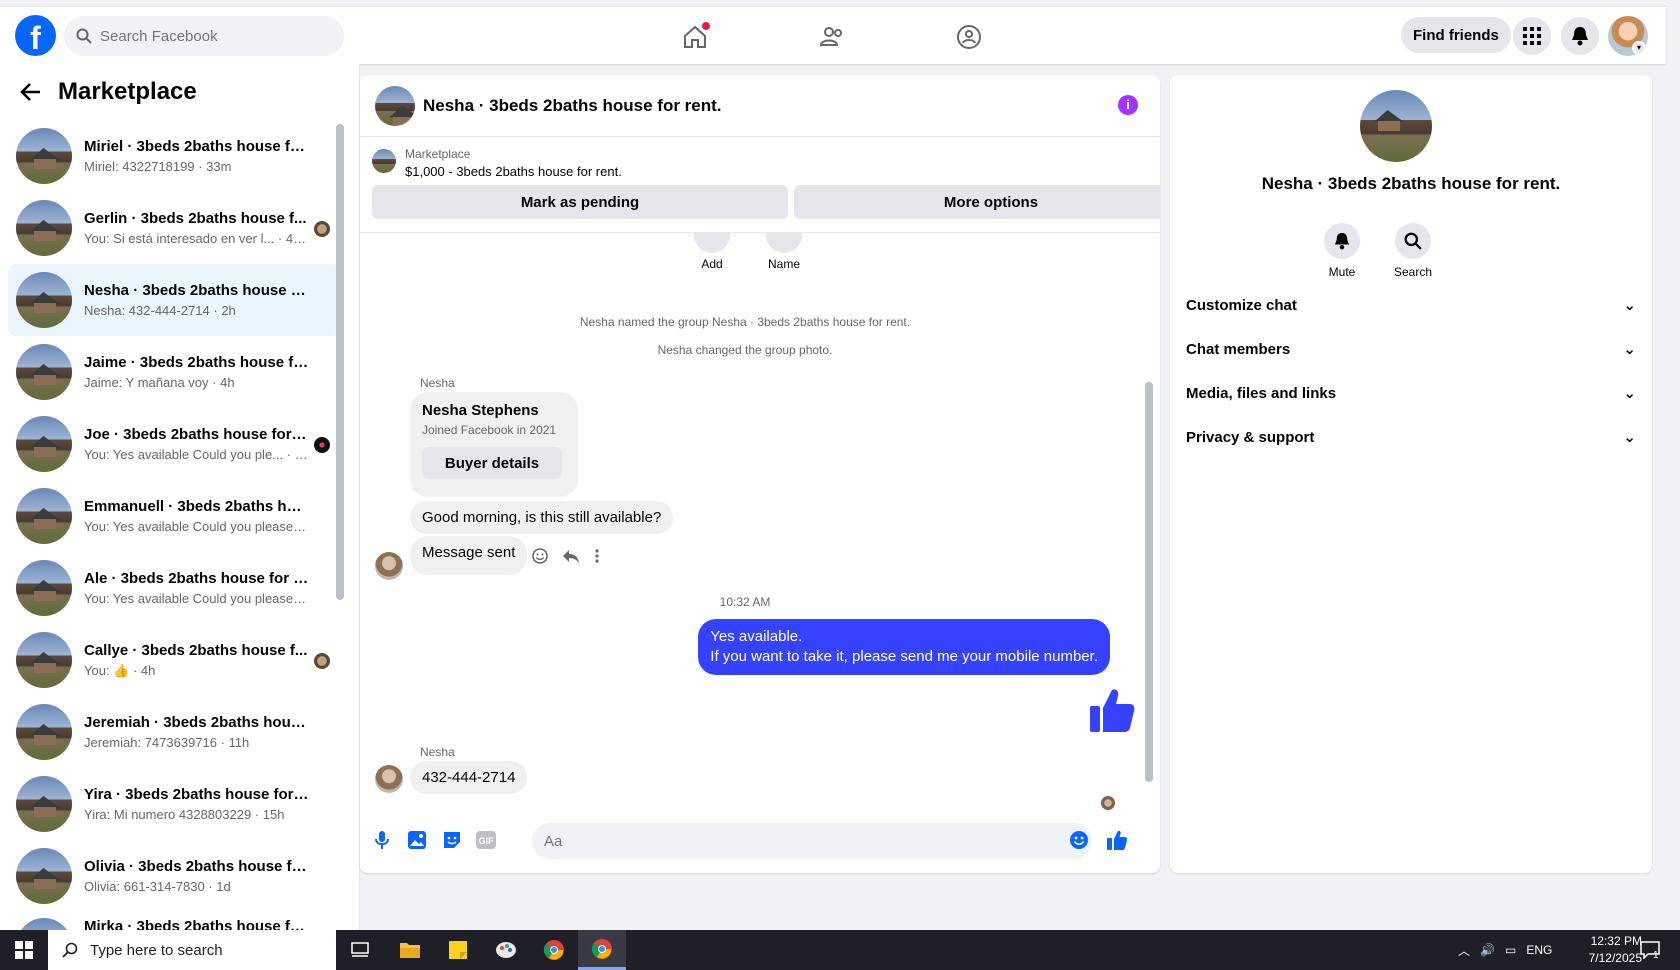 The image size is (1680, 970). What do you see at coordinates (712, 252) in the screenshot?
I see `add-member-action: Add` at bounding box center [712, 252].